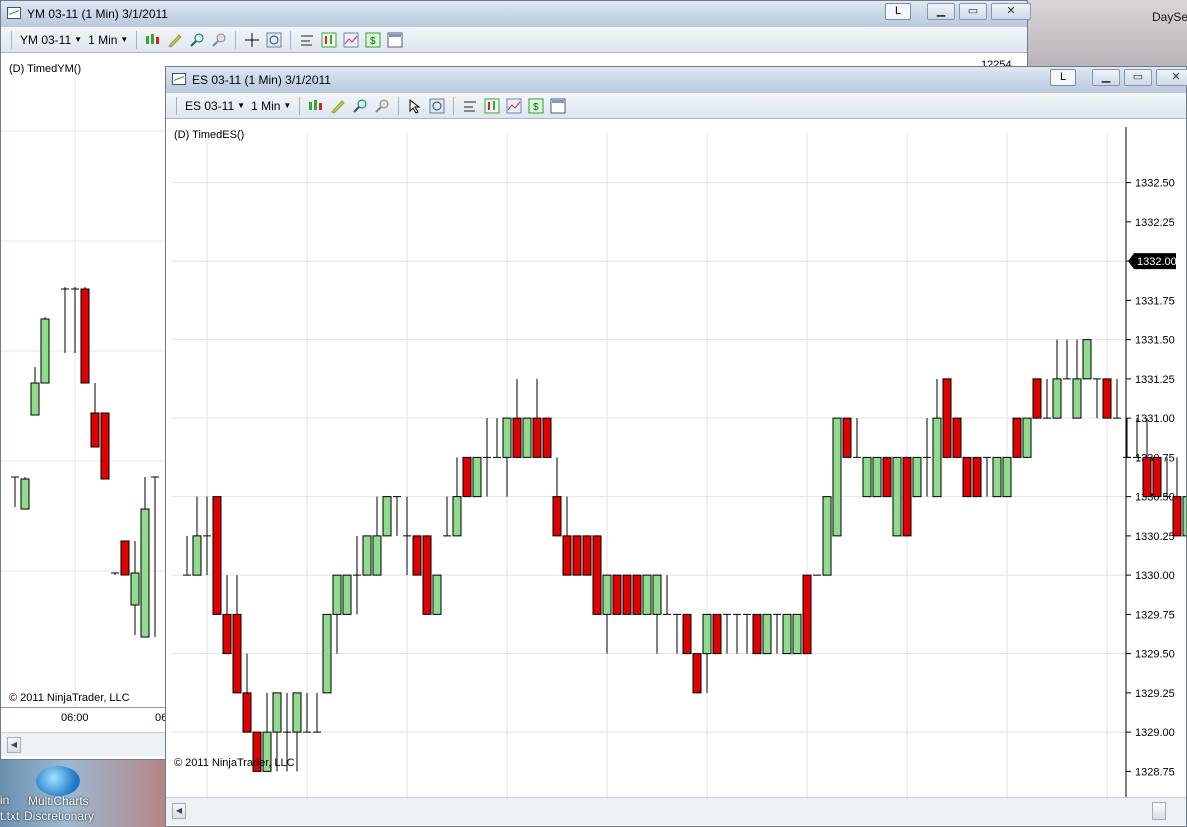  Describe the element at coordinates (58, 781) in the screenshot. I see `multicharts-icon` at that location.